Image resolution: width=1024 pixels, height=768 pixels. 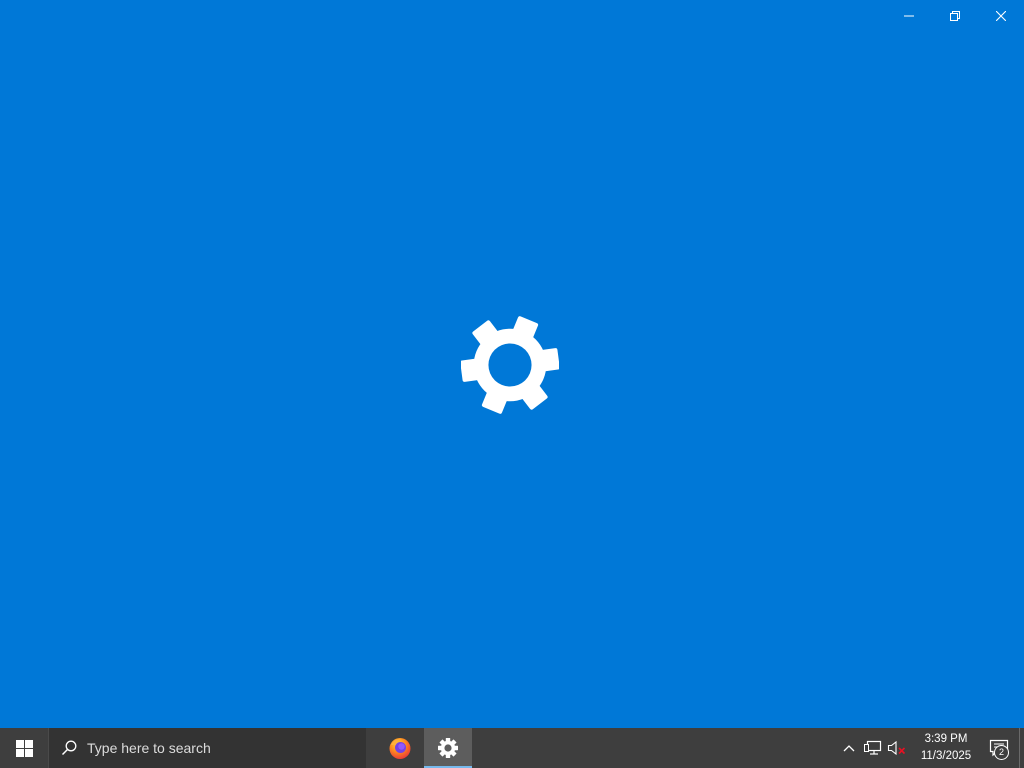 What do you see at coordinates (512, 748) in the screenshot?
I see `taskbar: Type here to search 3:39 PM 11/3/2025 2` at bounding box center [512, 748].